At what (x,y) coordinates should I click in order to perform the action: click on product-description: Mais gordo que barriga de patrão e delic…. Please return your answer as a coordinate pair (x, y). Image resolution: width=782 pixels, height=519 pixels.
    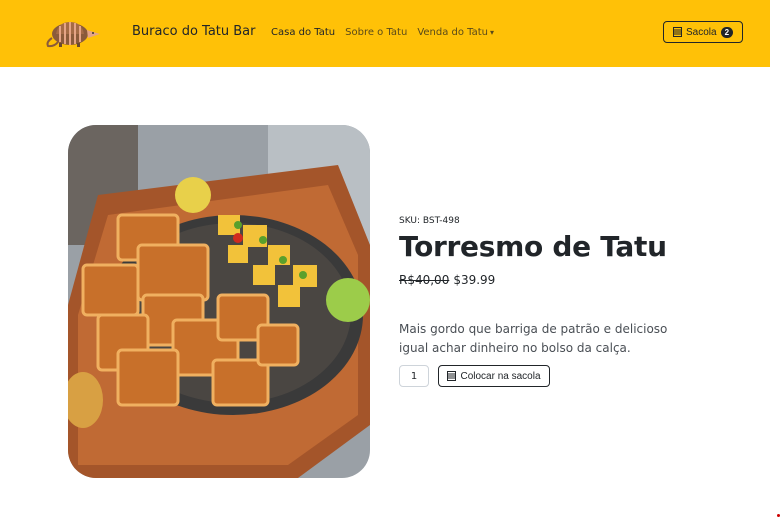
    Looking at the image, I should click on (533, 338).